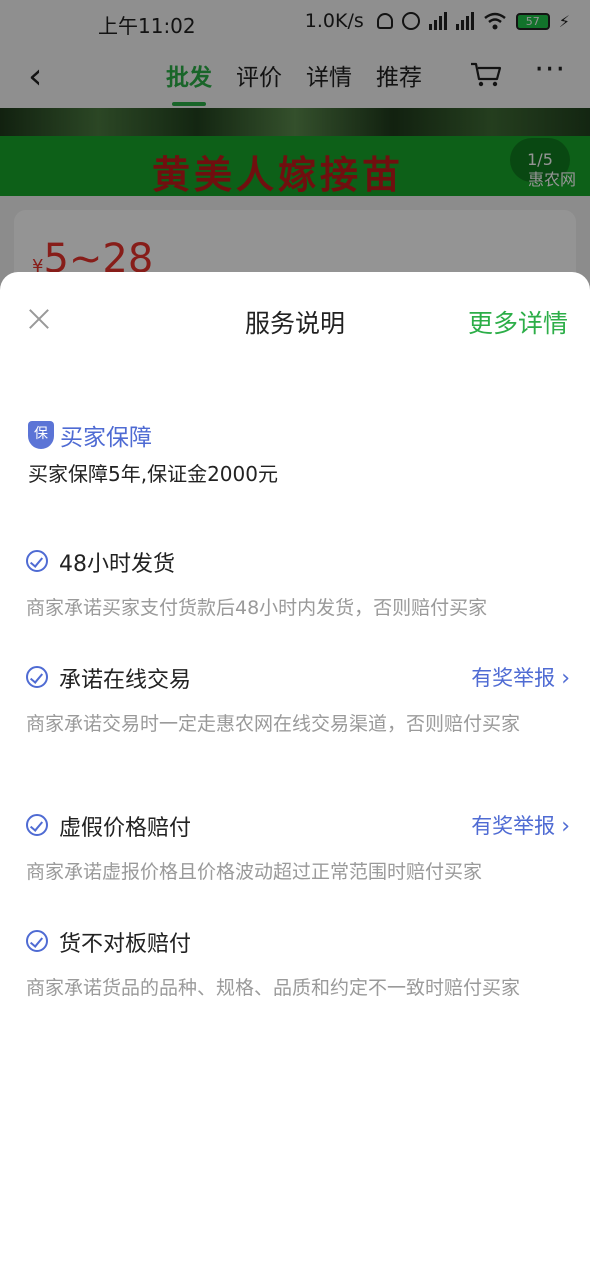  What do you see at coordinates (300, 585) in the screenshot?
I see `service-item-shipping: 48小时发货 商家承诺买家支付货款后48小时内发货，否则赔付买家` at bounding box center [300, 585].